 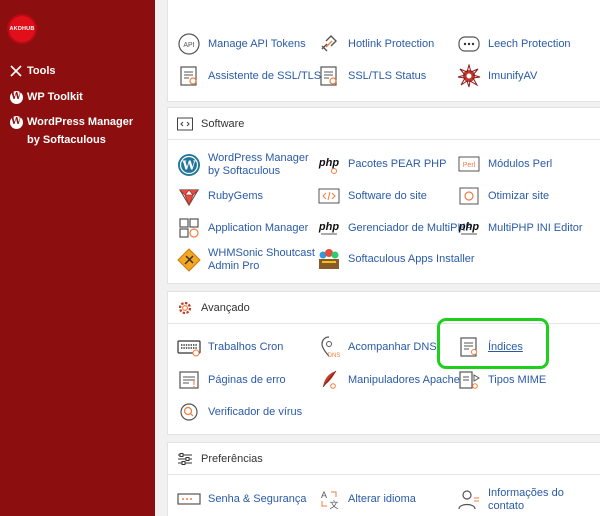 I want to click on ruby-icon, so click(x=189, y=196).